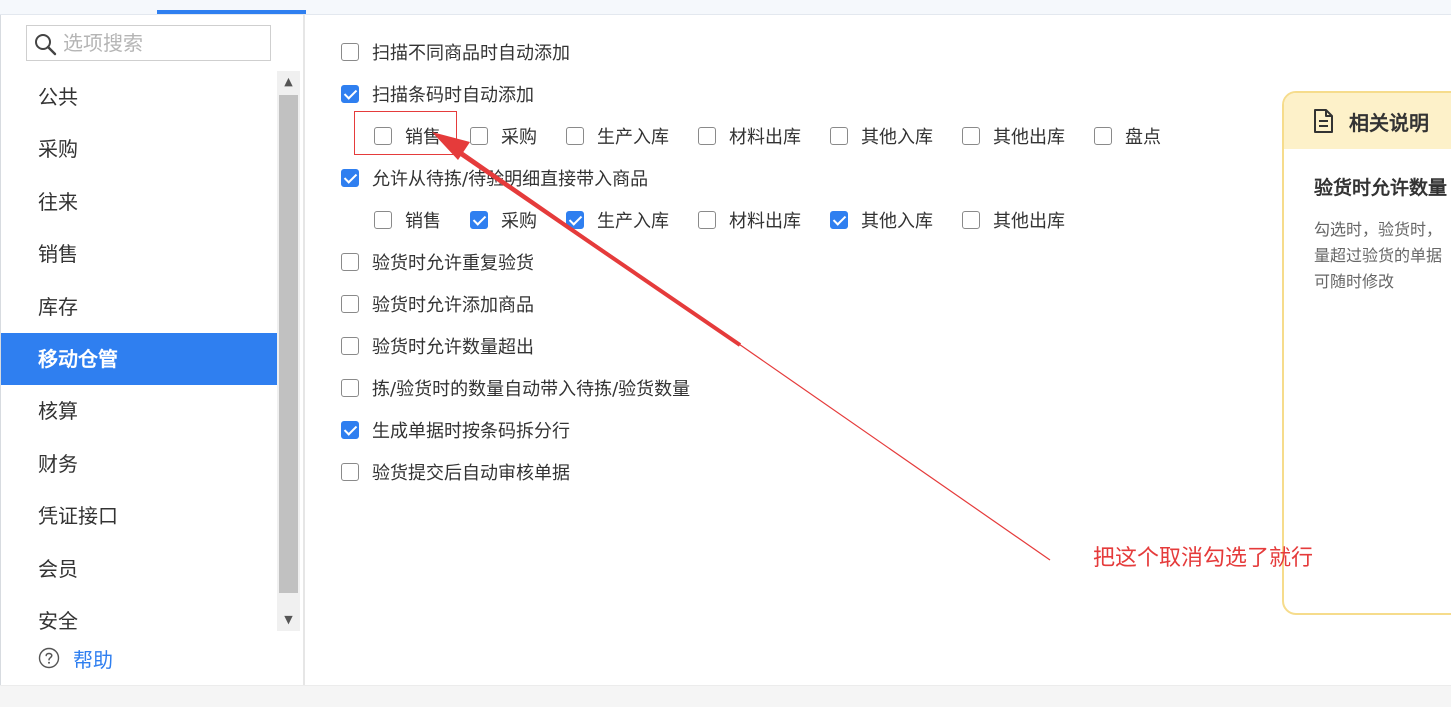 The height and width of the screenshot is (707, 1451). What do you see at coordinates (510, 179) in the screenshot?
I see `option-label: 允许从待拣/待验明细直接带入商品` at bounding box center [510, 179].